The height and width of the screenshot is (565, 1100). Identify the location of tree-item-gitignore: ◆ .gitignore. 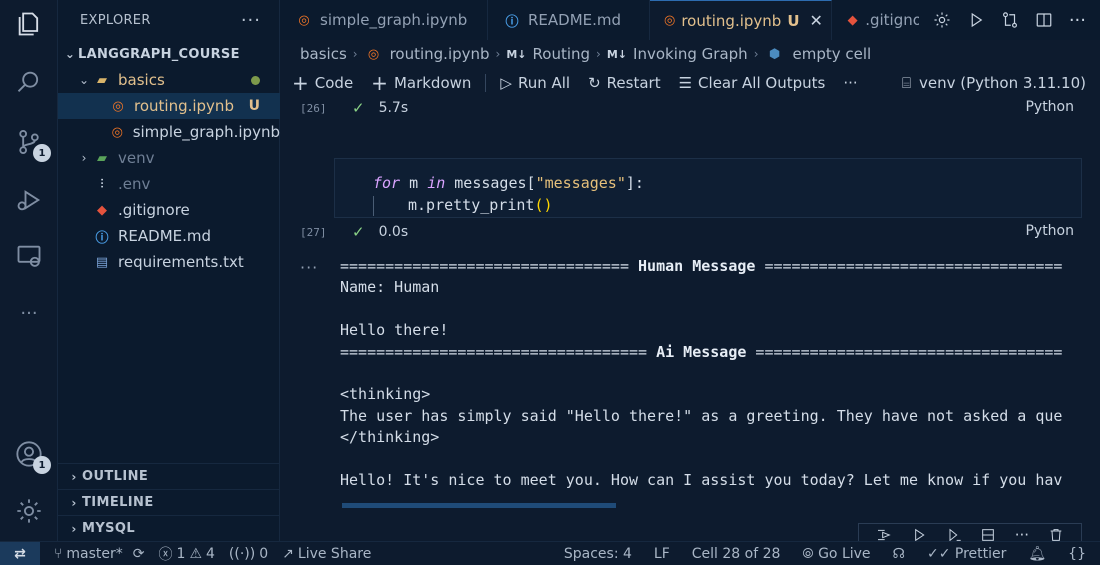
(169, 210).